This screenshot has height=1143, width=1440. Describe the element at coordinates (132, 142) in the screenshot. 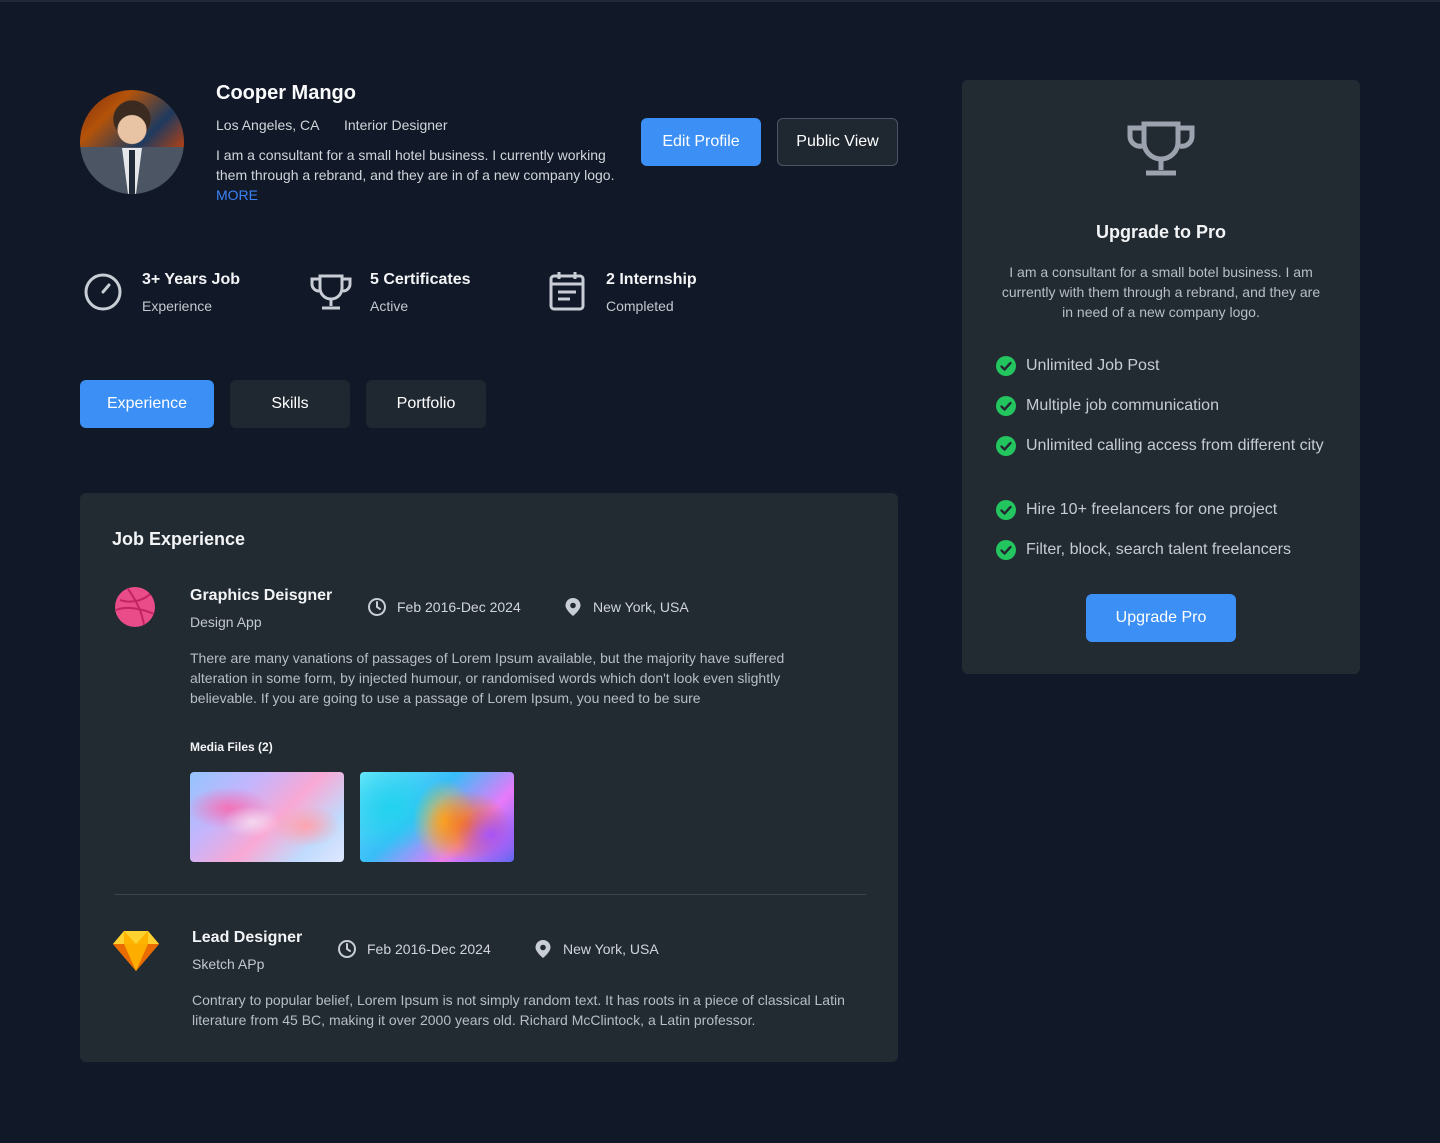

I see `avatar` at that location.